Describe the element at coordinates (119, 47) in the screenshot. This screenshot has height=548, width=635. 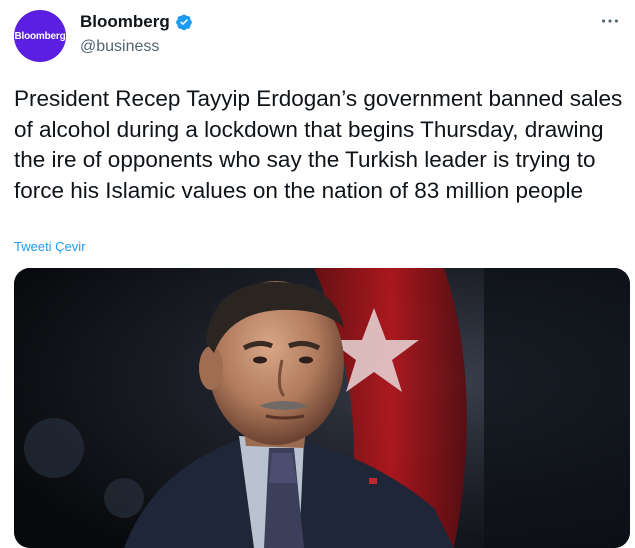
I see `author-handle: @business` at that location.